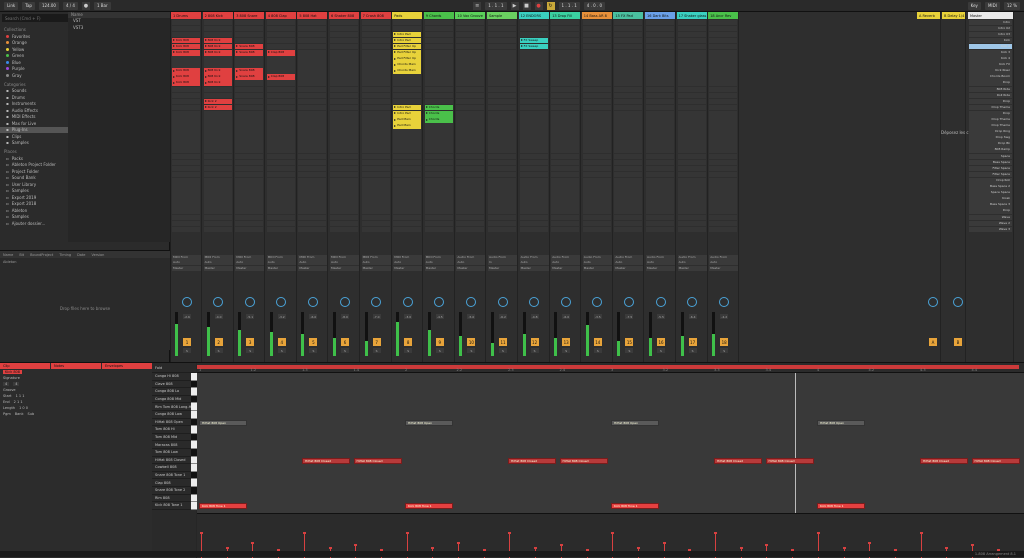 The width and height of the screenshot is (1024, 558). I want to click on track-activator-button: 4, so click(282, 342).